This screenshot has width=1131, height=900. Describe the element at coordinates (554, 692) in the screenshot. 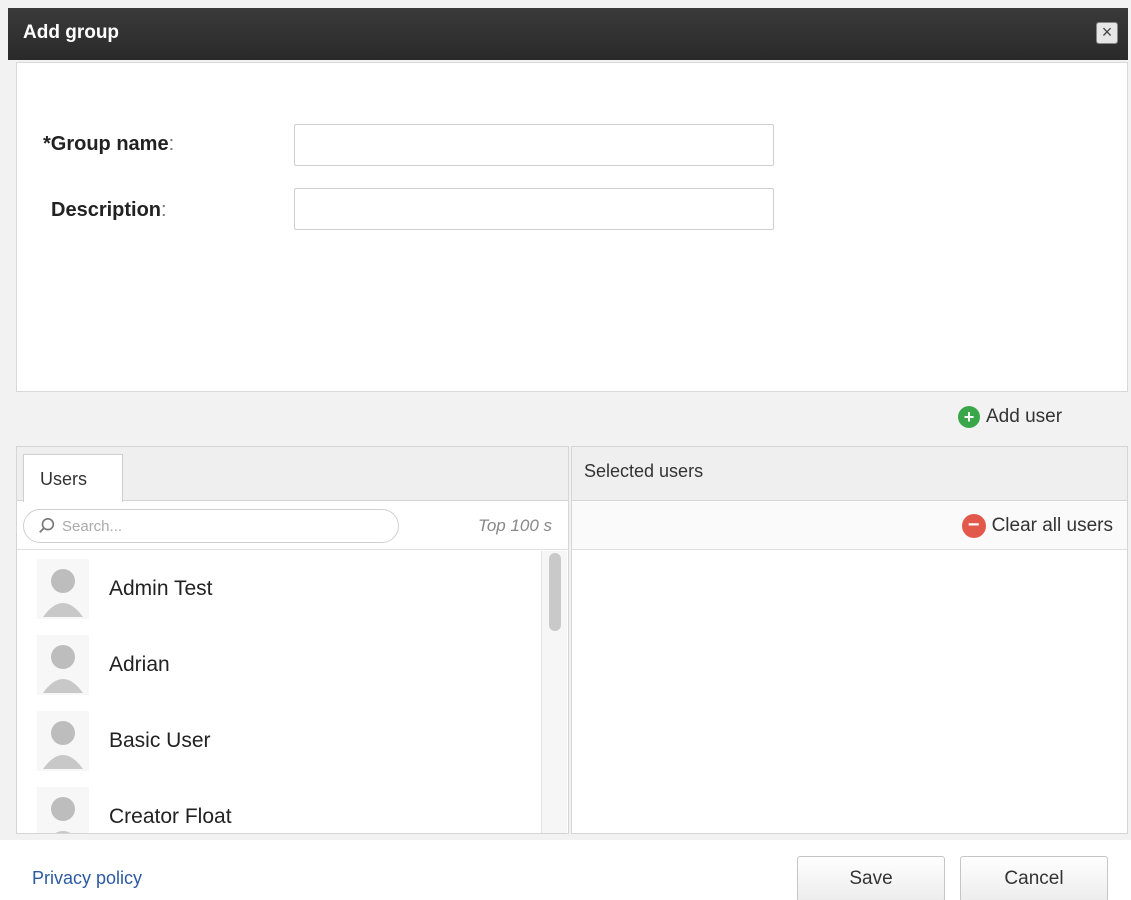

I see `user-list-scrollbar` at that location.